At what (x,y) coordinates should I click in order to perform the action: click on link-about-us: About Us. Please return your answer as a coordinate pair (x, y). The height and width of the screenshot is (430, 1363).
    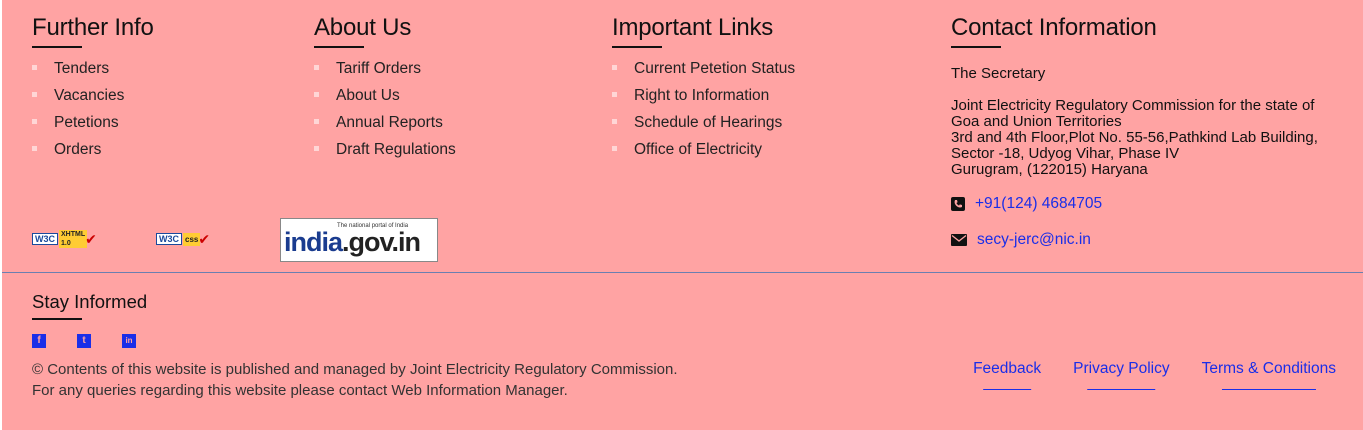
    Looking at the image, I should click on (385, 100).